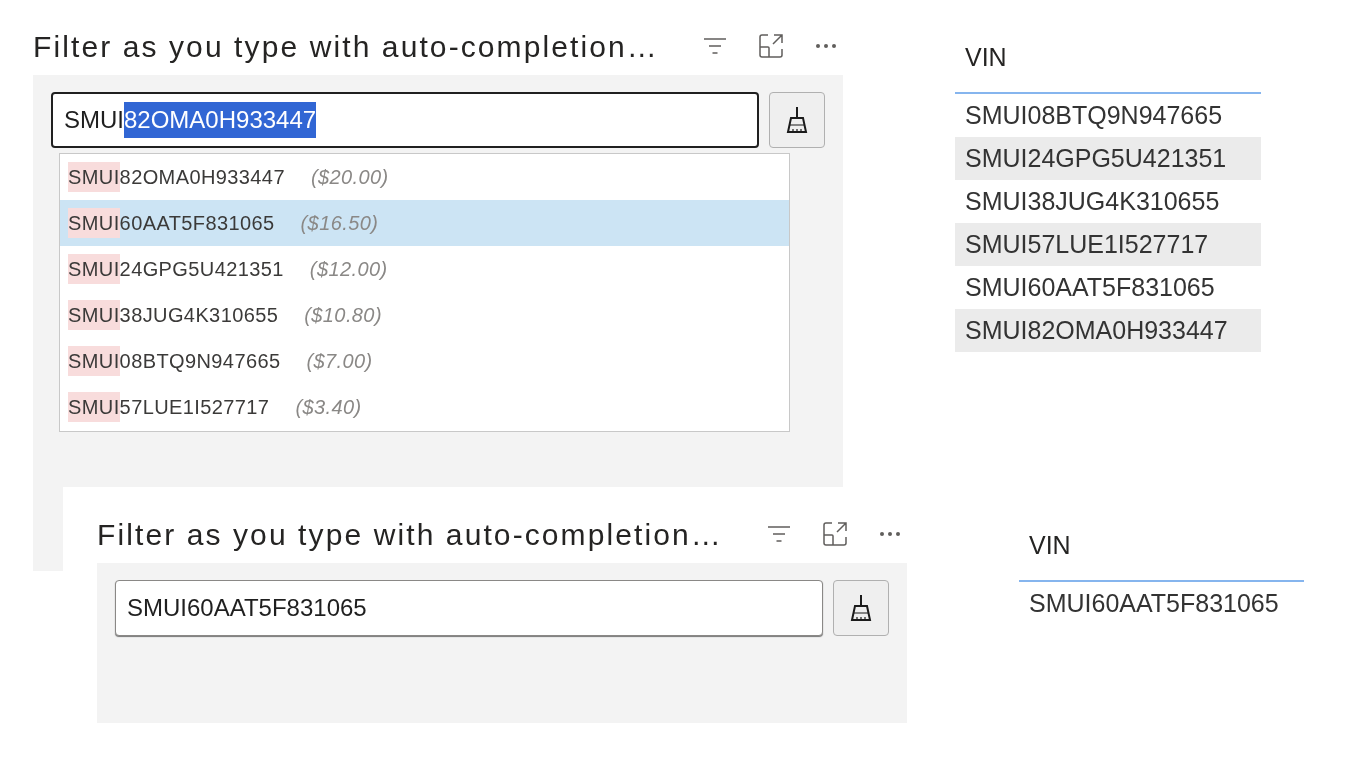  Describe the element at coordinates (1108, 158) in the screenshot. I see `table-cell: SMUI24GPG5U421351` at that location.